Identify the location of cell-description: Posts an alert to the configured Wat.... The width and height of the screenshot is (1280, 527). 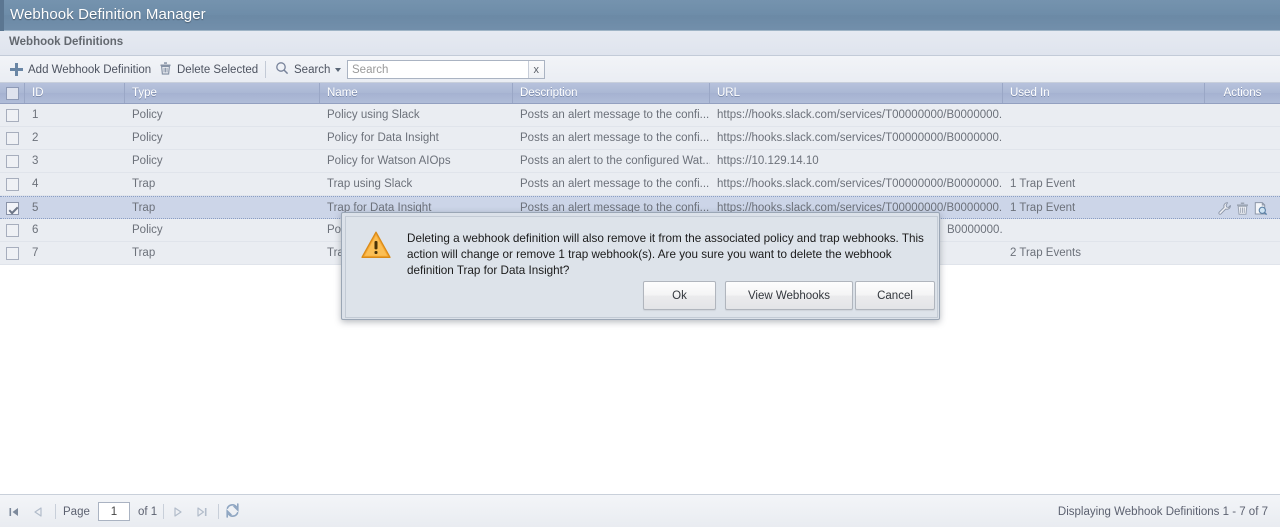
(615, 161).